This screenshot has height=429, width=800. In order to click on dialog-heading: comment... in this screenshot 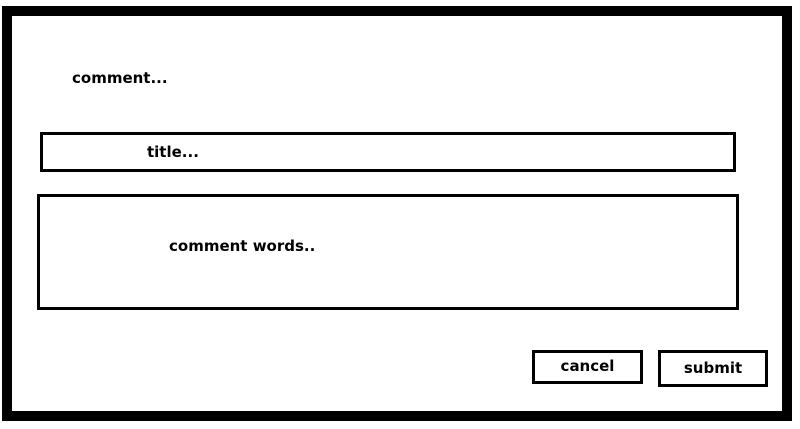, I will do `click(120, 78)`.